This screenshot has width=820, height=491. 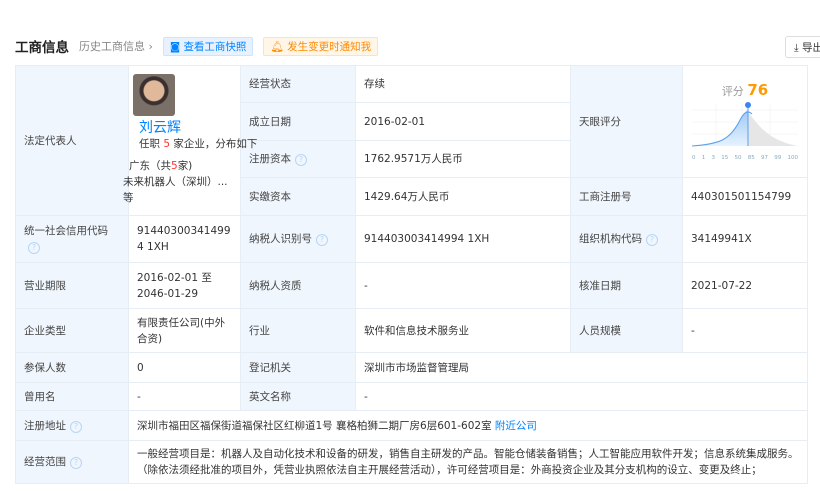 I want to click on term-label: 营业期限, so click(x=72, y=285).